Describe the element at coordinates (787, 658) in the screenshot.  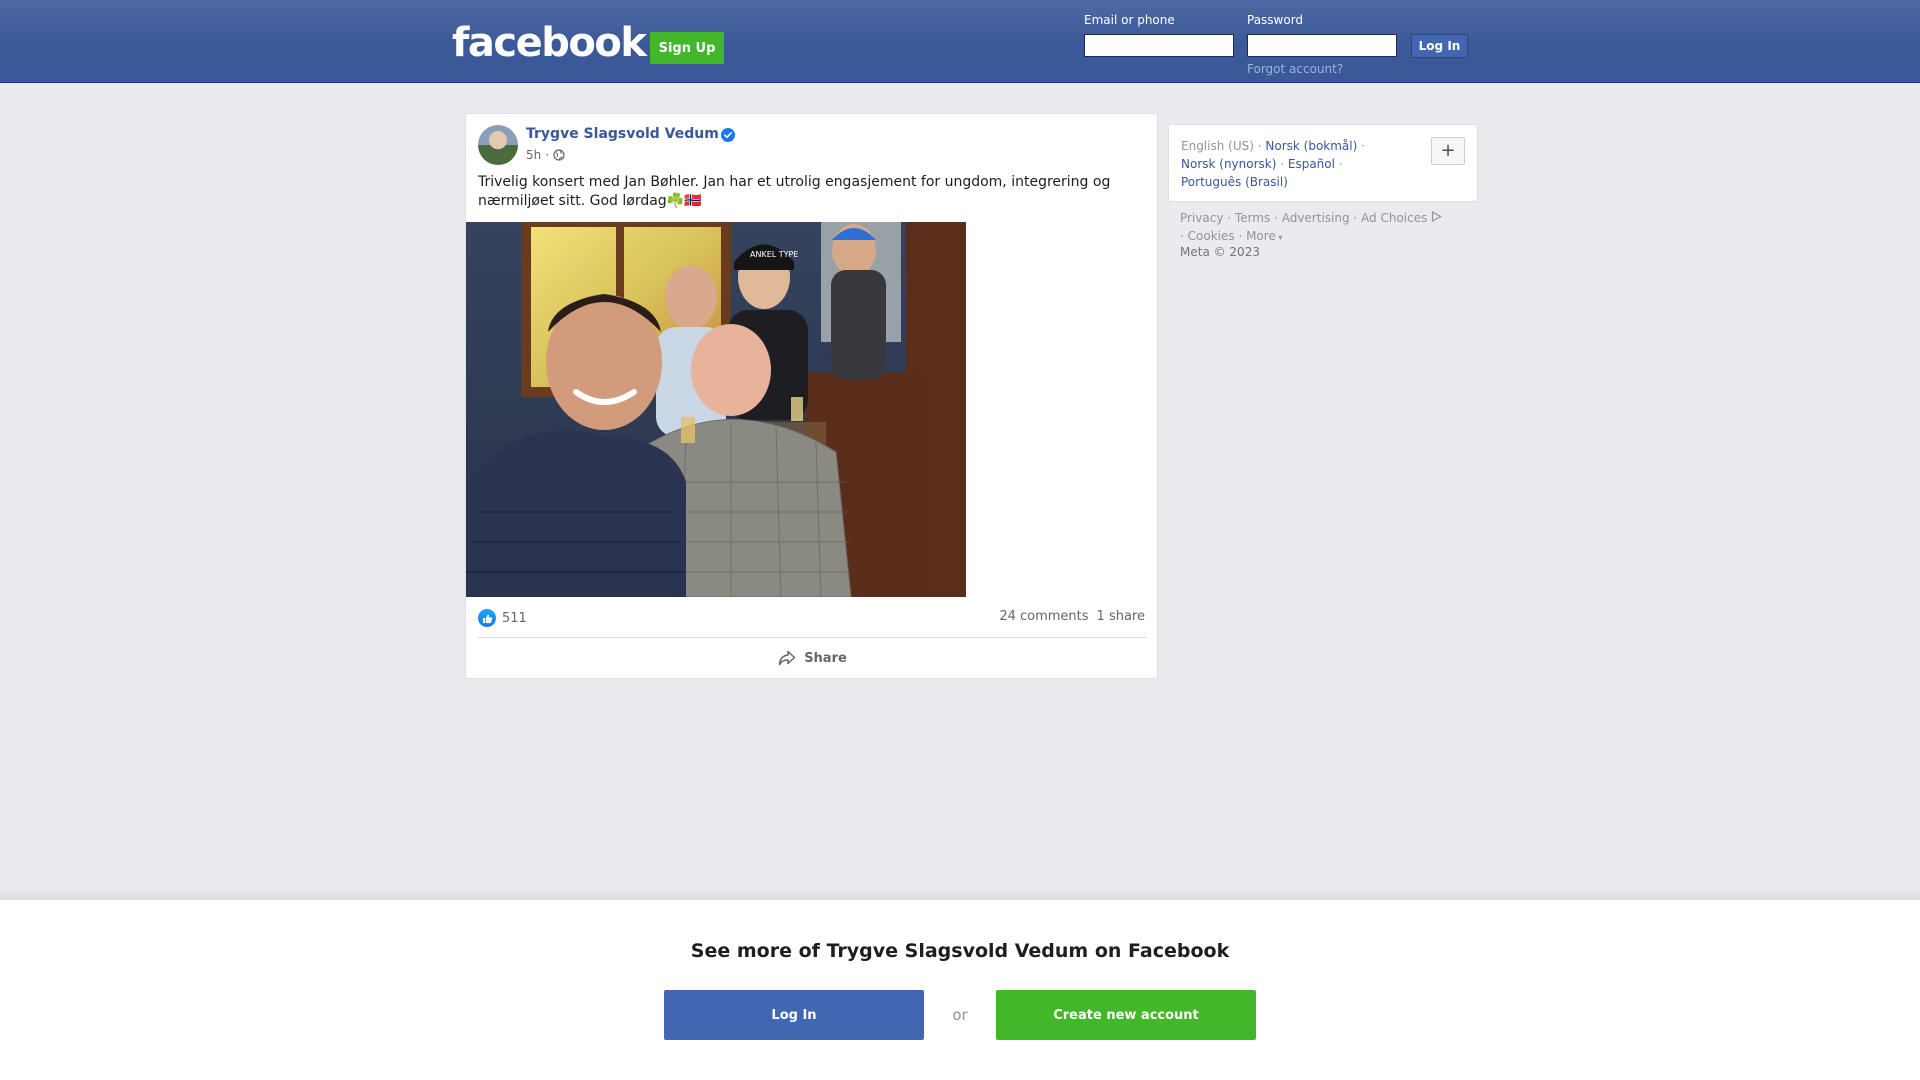
I see `share-icon` at that location.